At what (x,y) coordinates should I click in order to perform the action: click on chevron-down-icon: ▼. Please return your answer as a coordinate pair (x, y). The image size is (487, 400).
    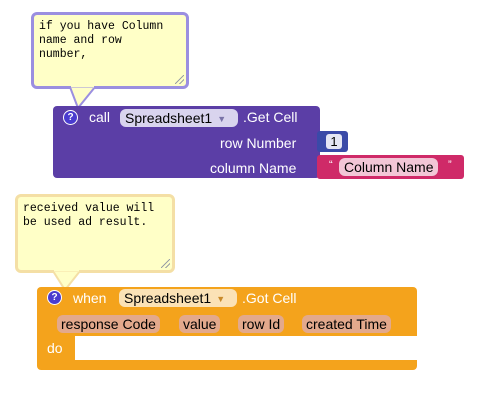
    Looking at the image, I should click on (221, 299).